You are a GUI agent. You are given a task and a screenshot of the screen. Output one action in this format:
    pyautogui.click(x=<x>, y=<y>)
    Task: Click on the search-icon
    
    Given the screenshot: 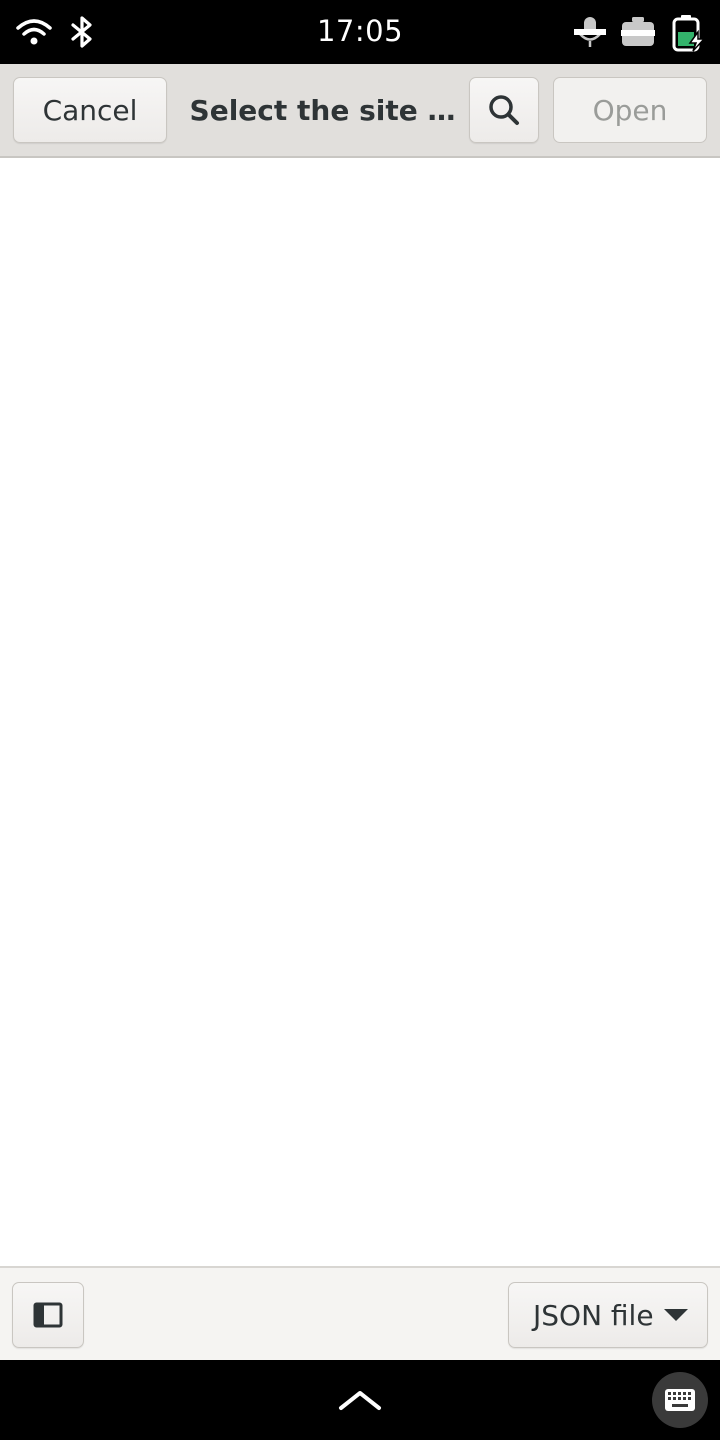 What is the action you would take?
    pyautogui.click(x=504, y=110)
    